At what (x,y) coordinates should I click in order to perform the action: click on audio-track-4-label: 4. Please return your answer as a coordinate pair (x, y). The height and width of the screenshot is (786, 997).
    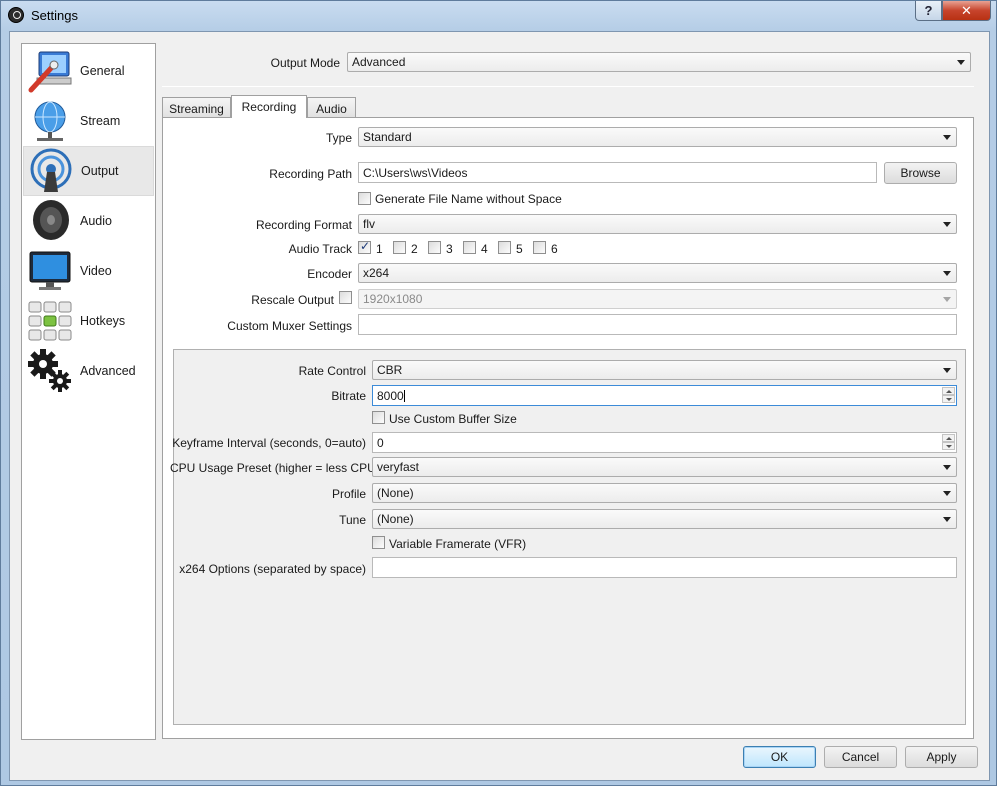
    Looking at the image, I should click on (484, 249).